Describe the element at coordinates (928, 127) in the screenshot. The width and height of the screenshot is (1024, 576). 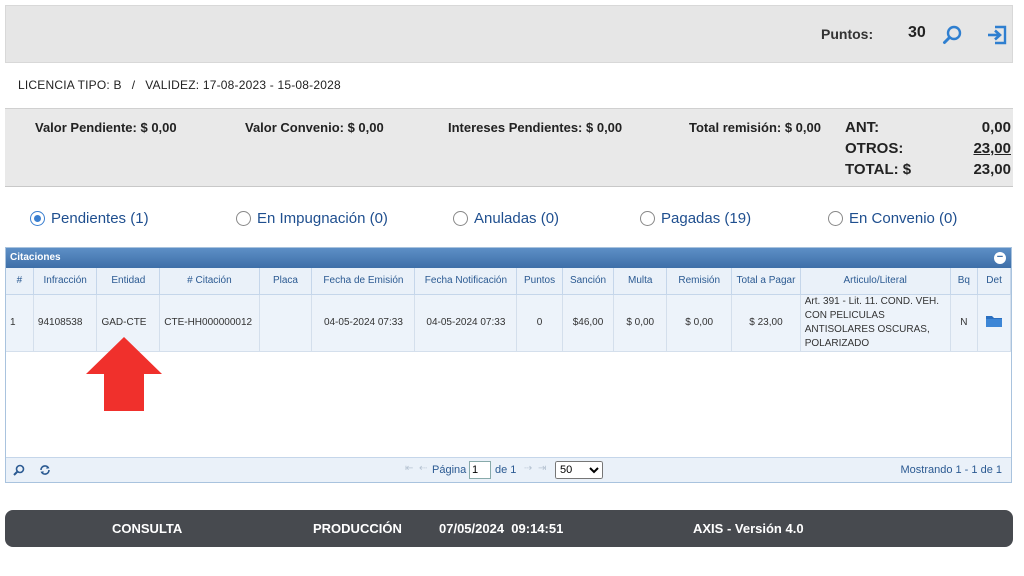
I see `ant-row: ANT: 0,00` at that location.